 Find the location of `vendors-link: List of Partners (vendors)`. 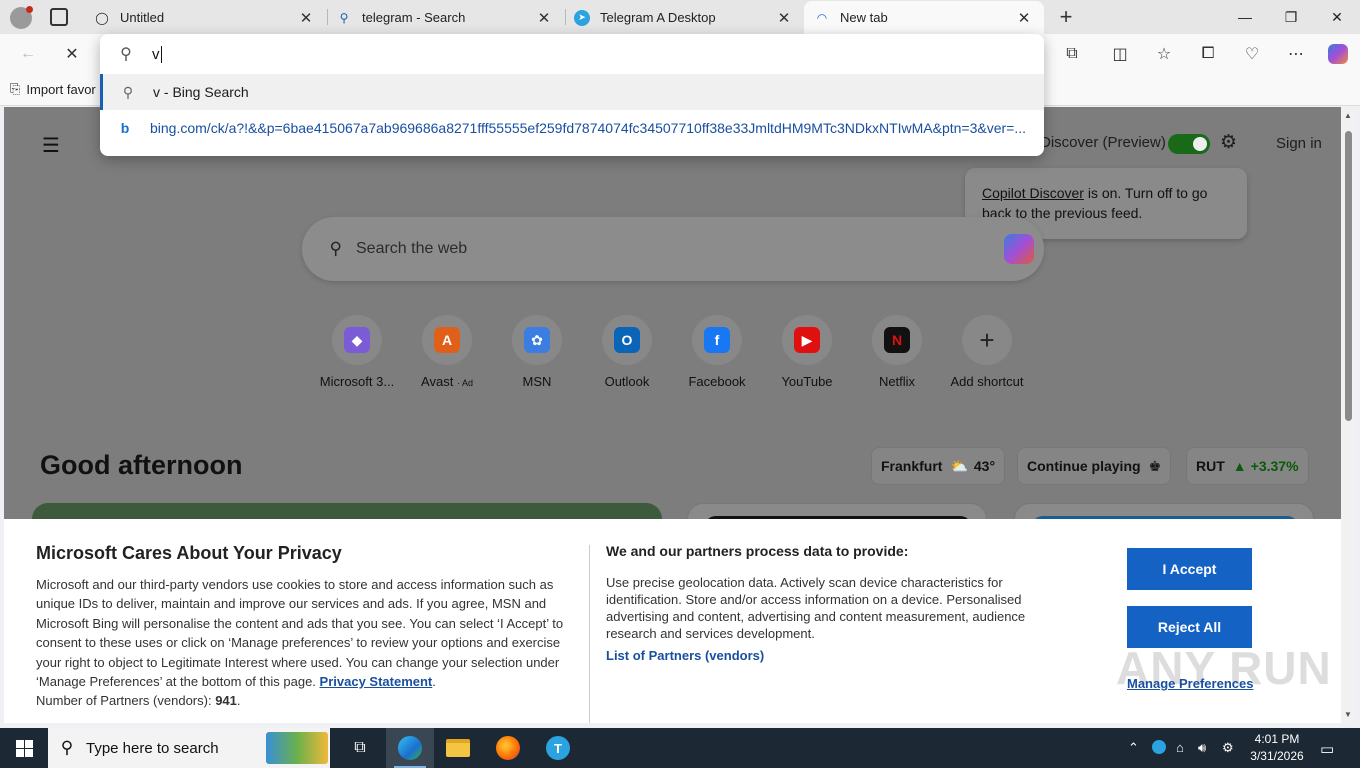

vendors-link: List of Partners (vendors) is located at coordinates (685, 655).